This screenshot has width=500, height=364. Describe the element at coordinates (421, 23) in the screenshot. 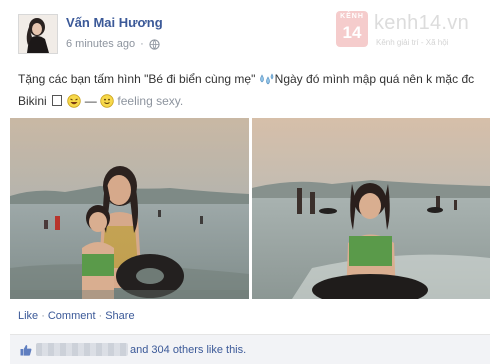

I see `watermark-site: kenh14.vn` at that location.